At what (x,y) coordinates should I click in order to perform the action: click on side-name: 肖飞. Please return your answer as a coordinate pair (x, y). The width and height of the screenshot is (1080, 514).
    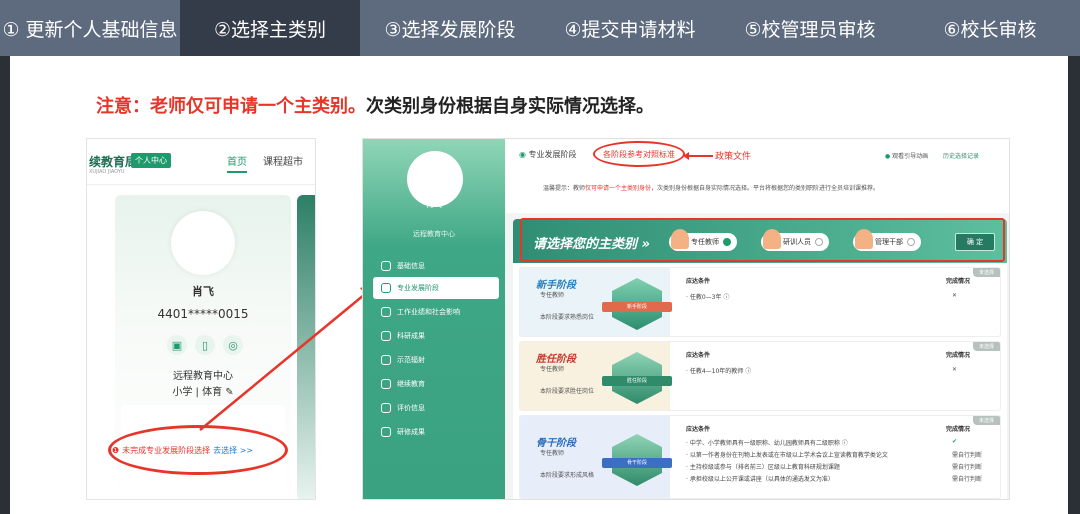
    Looking at the image, I should click on (434, 204).